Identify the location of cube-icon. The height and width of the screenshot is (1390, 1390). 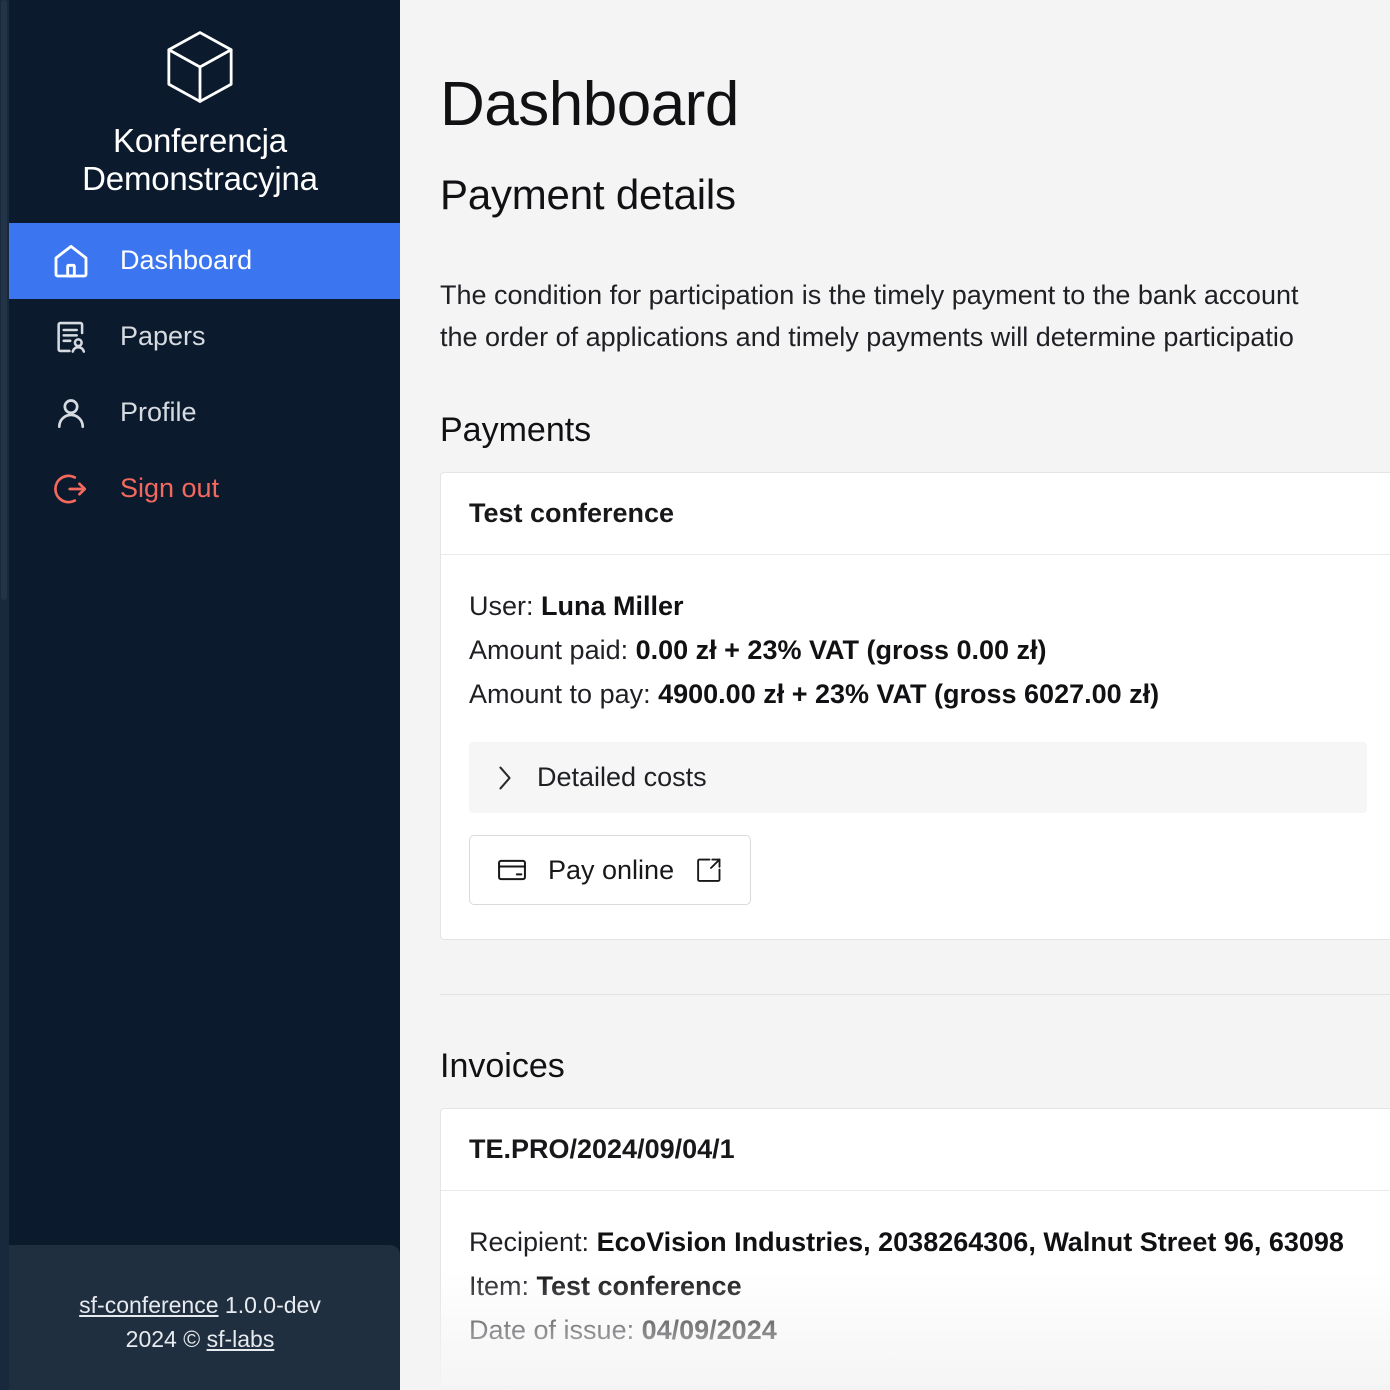
(200, 67).